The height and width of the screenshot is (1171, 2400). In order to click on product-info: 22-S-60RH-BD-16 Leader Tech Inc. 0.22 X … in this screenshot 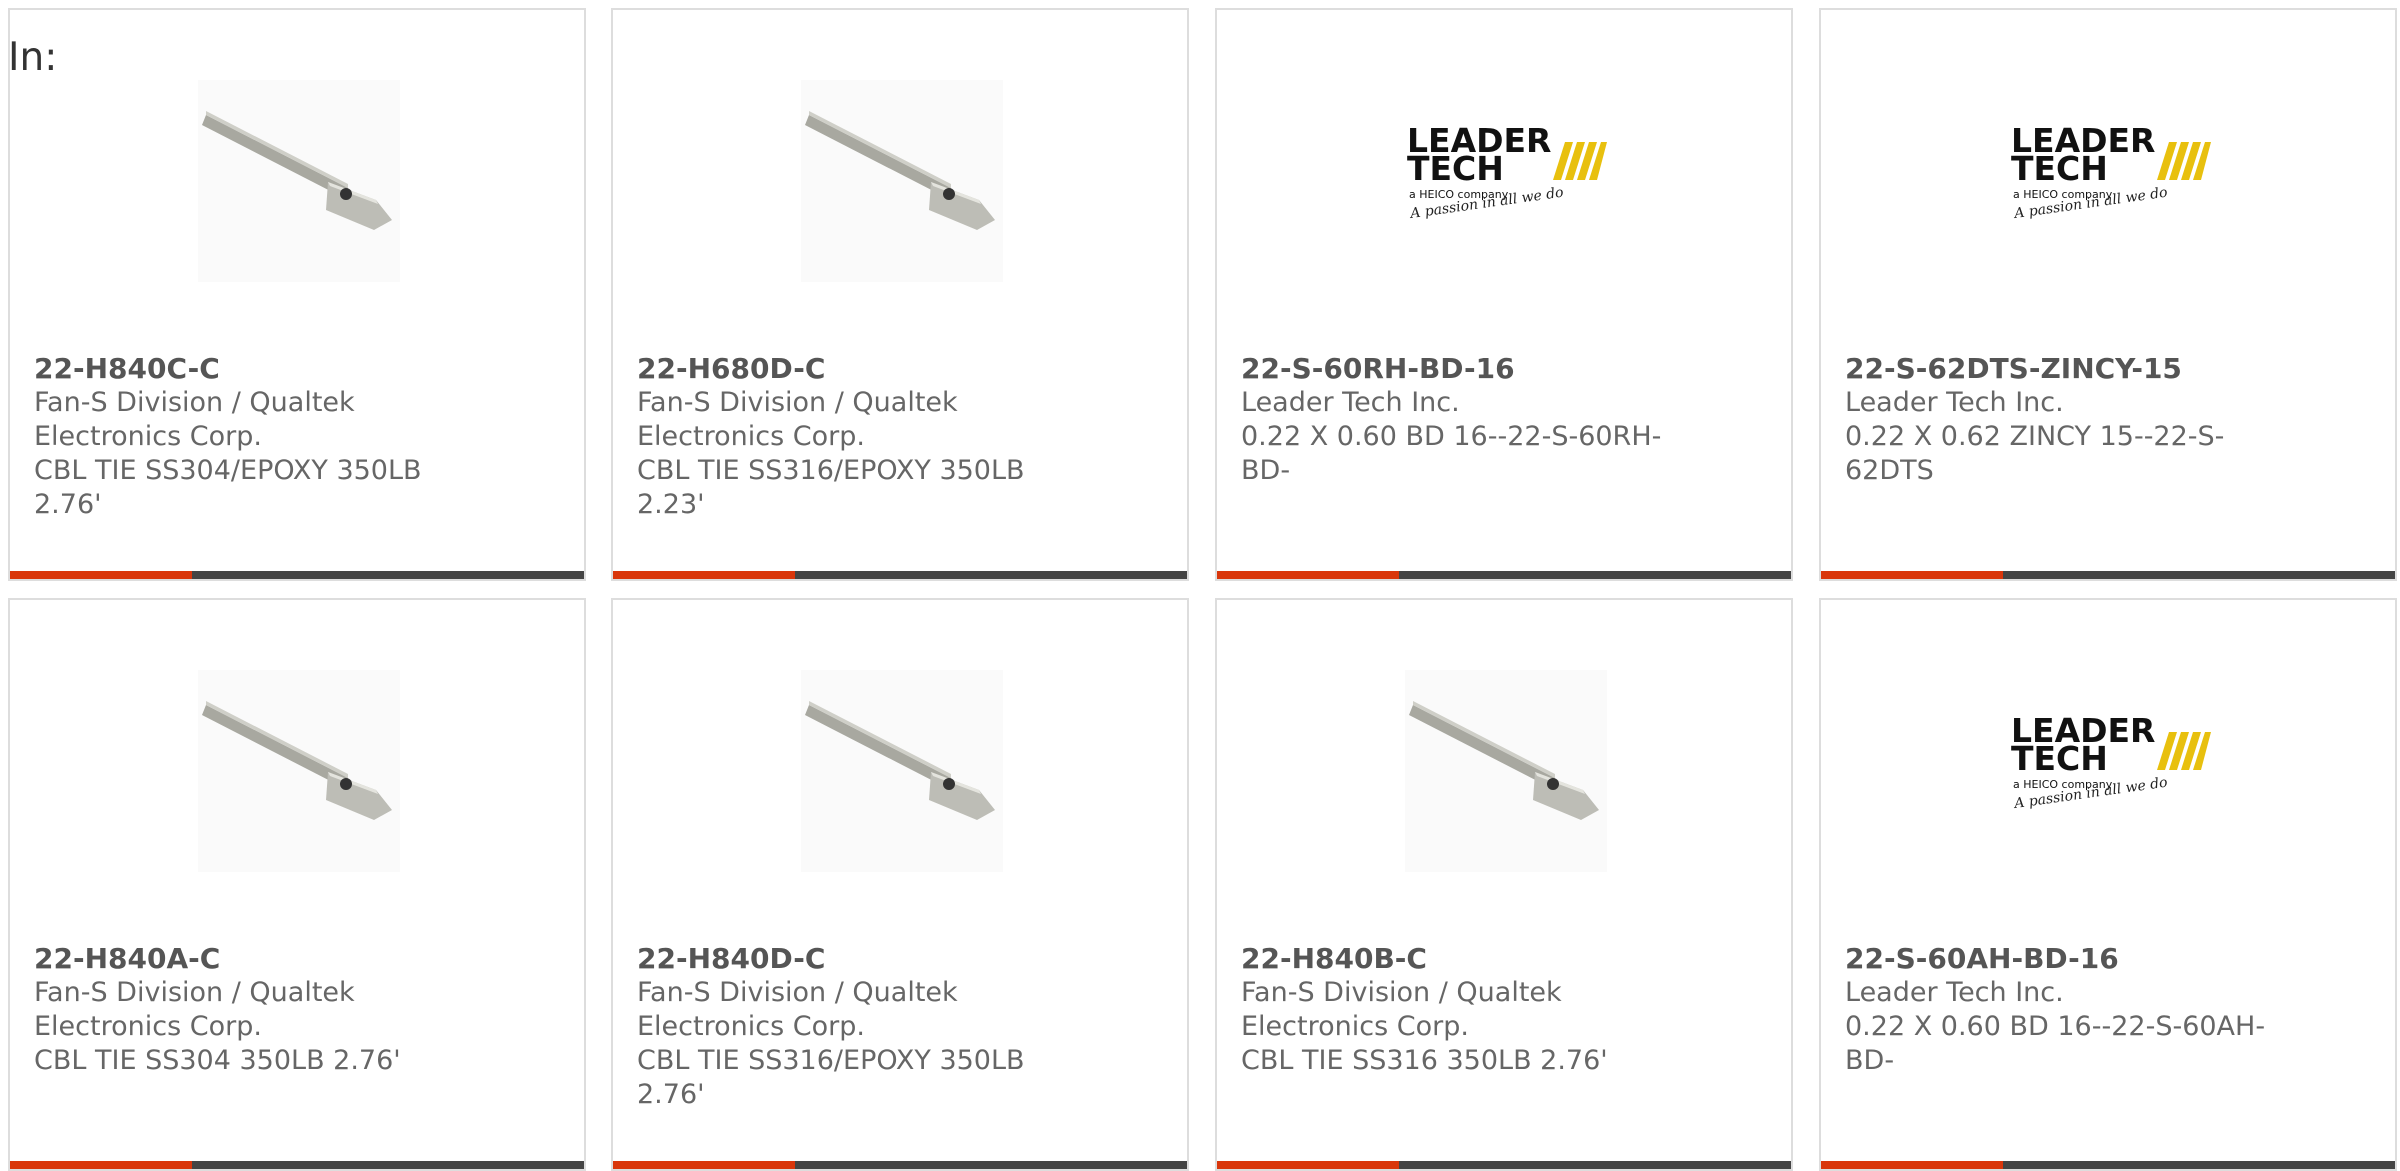, I will do `click(1456, 420)`.